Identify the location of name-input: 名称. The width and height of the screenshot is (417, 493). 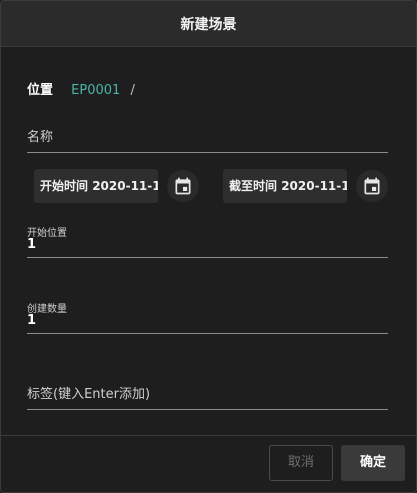
(207, 136).